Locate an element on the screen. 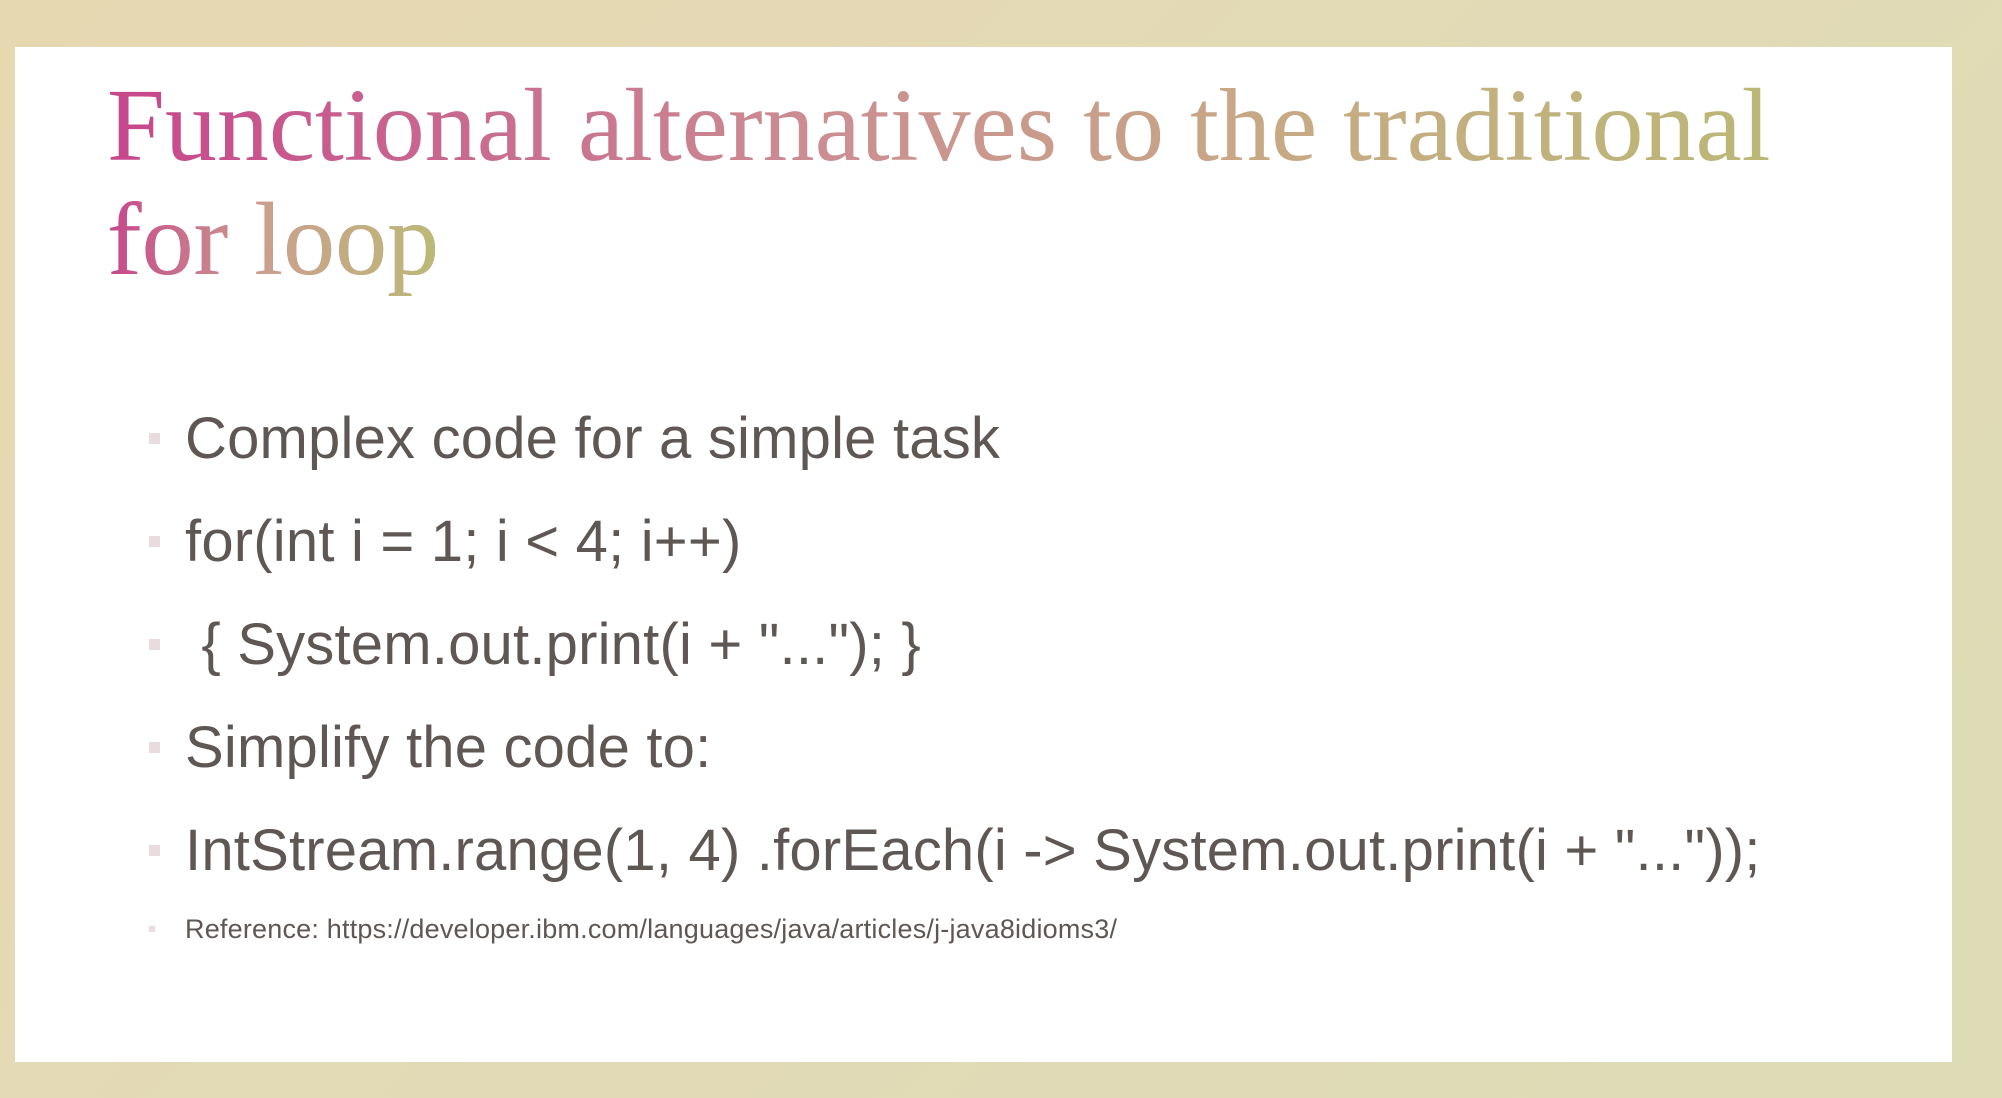 The height and width of the screenshot is (1098, 2002). bullet-item: Simplify the code to: is located at coordinates (955, 747).